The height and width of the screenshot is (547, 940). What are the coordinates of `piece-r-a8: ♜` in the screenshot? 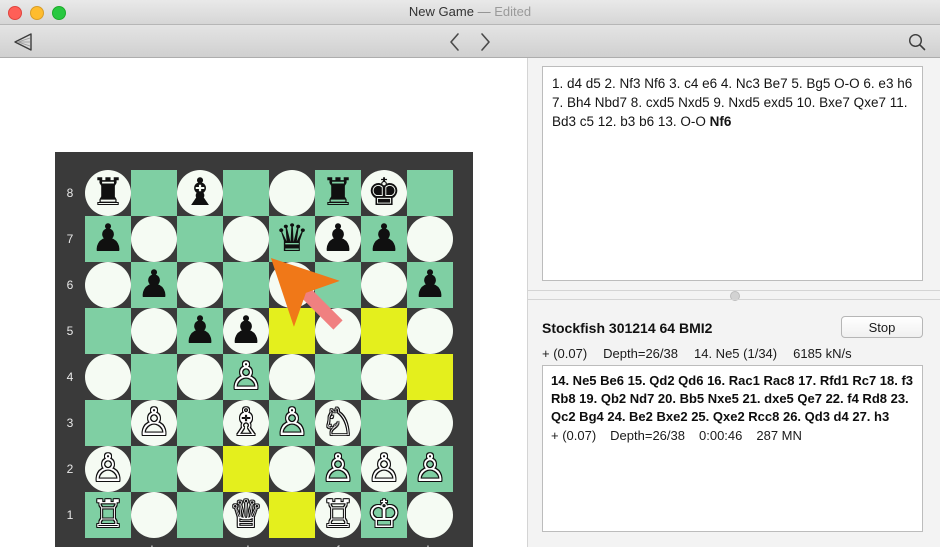 It's located at (108, 193).